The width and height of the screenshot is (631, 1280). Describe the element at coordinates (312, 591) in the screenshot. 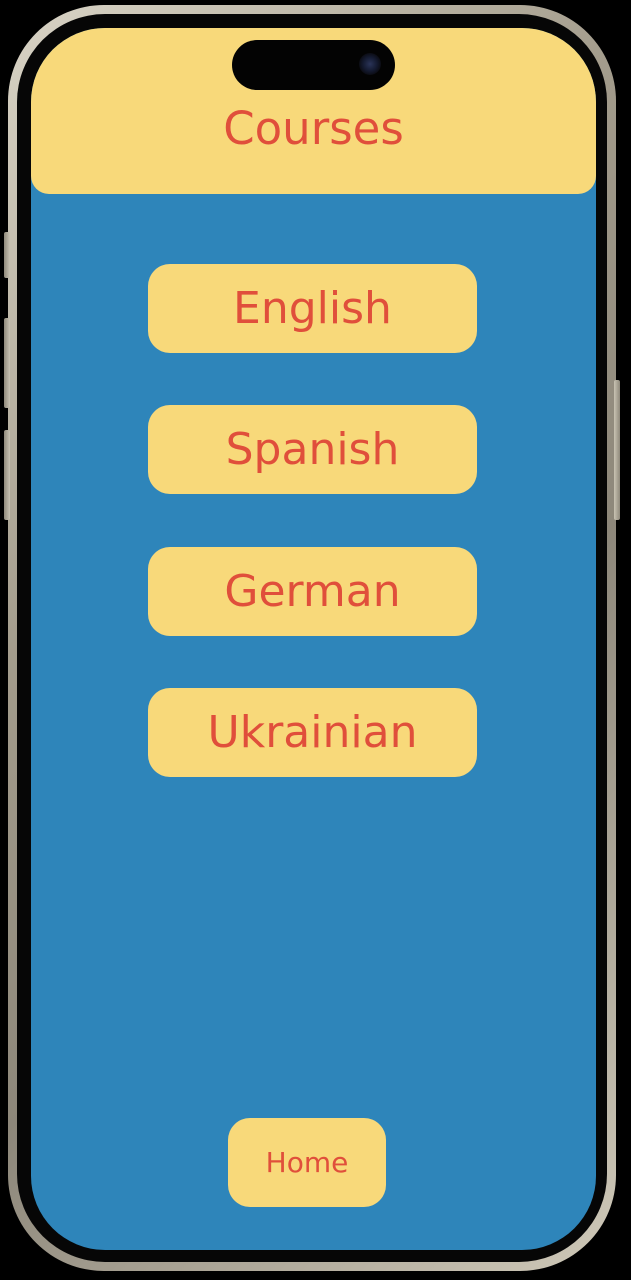

I see `course-button-german: German` at that location.